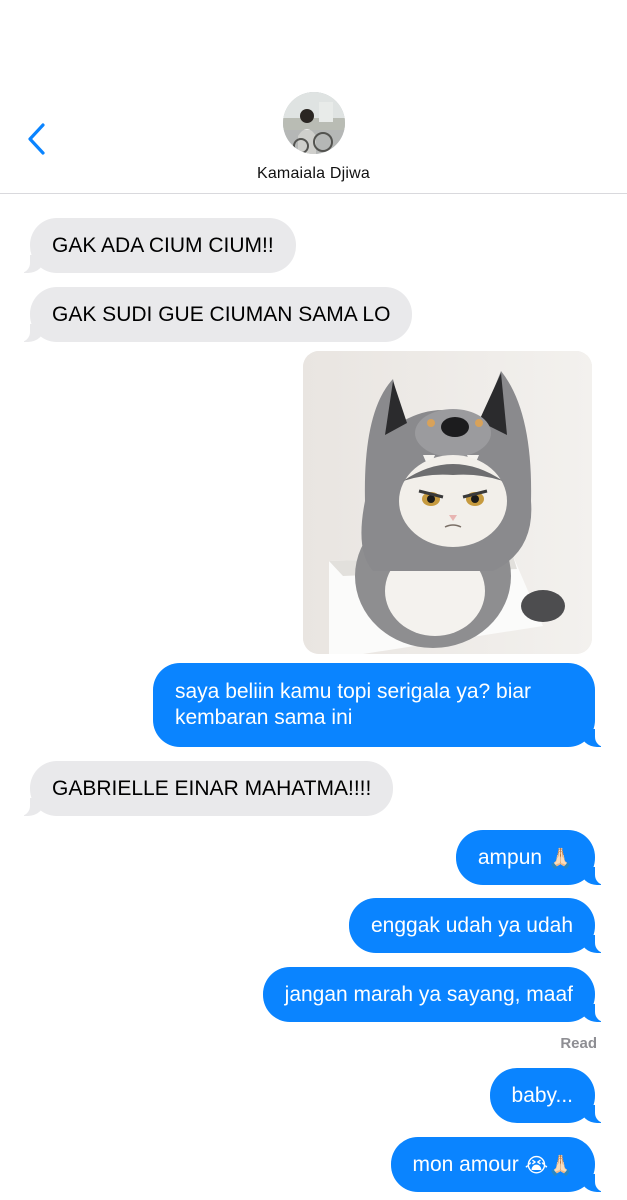  What do you see at coordinates (428, 994) in the screenshot?
I see `message-text: jangan marah ya sayang, maaf` at bounding box center [428, 994].